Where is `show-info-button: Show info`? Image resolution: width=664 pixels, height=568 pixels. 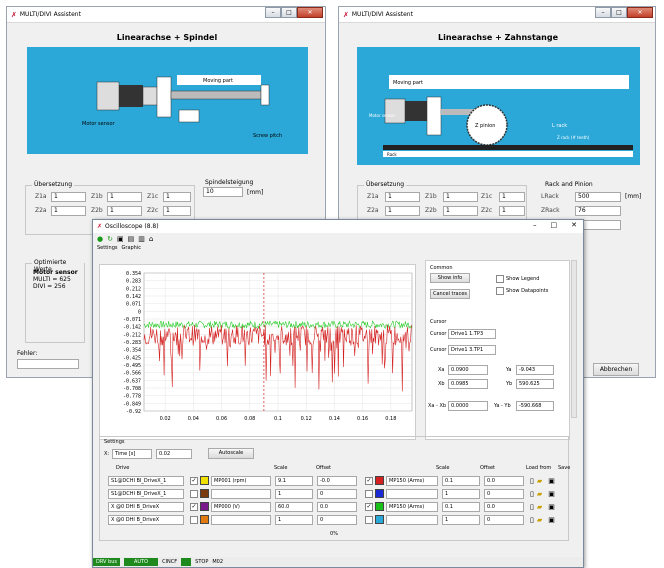 show-info-button: Show info is located at coordinates (450, 278).